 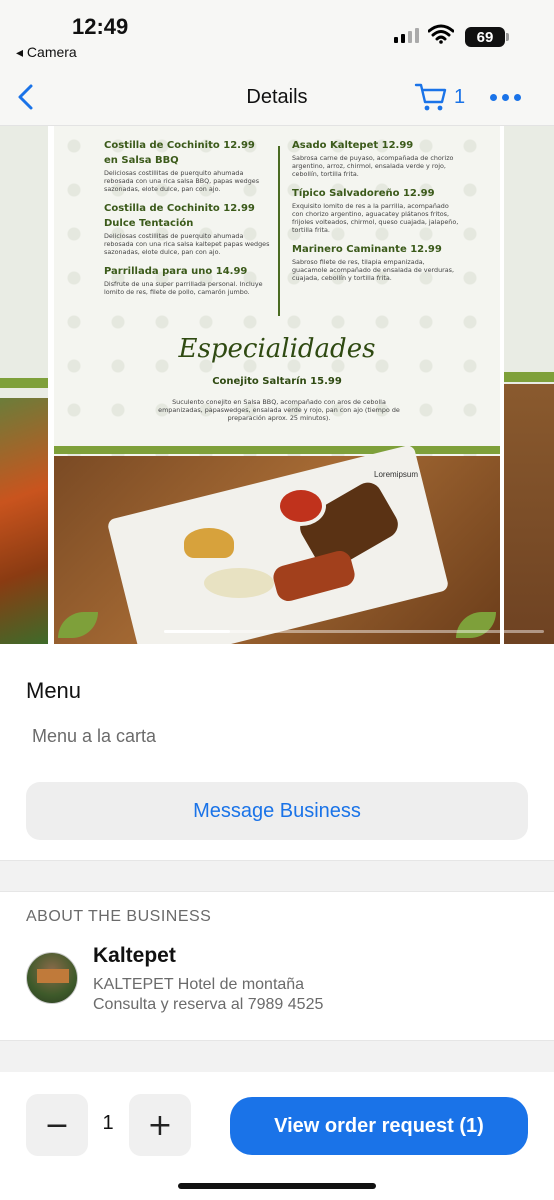 I want to click on previous-photo, so click(x=24, y=385).